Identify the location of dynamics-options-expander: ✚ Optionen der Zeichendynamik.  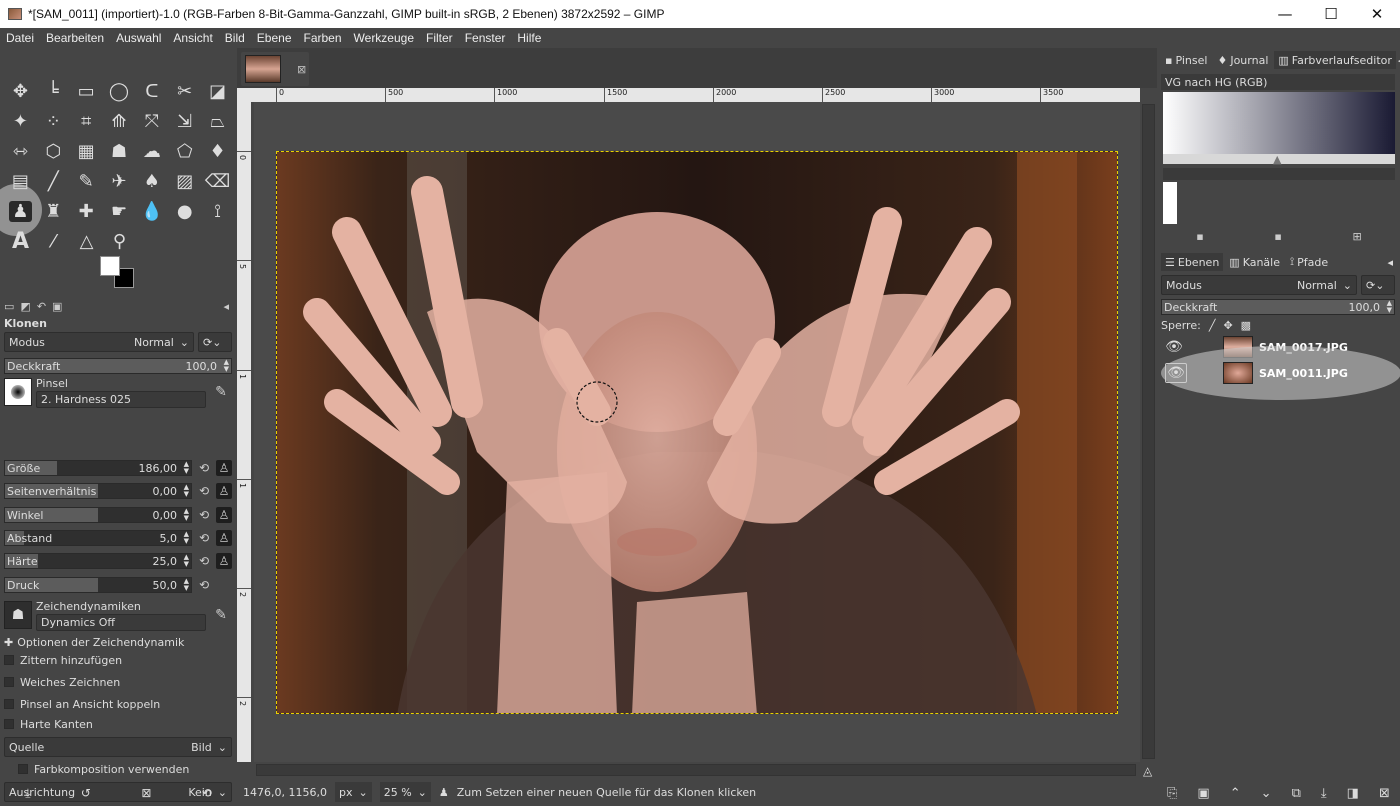
(118, 642).